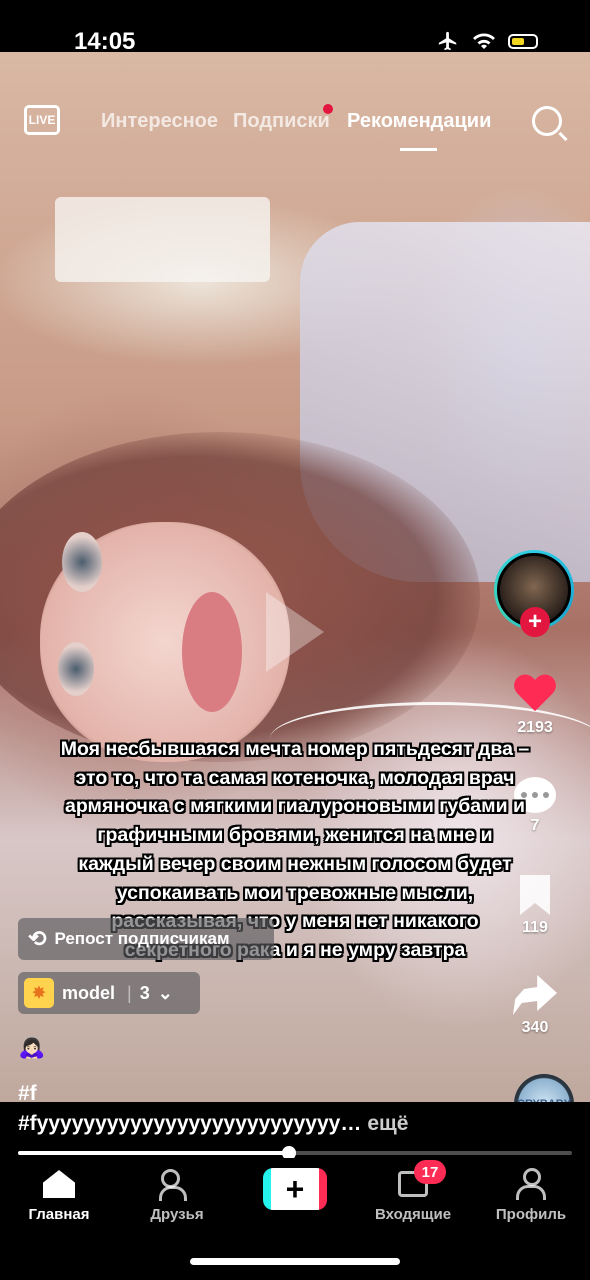 The image size is (590, 1280). Describe the element at coordinates (177, 1185) in the screenshot. I see `friends-icon` at that location.